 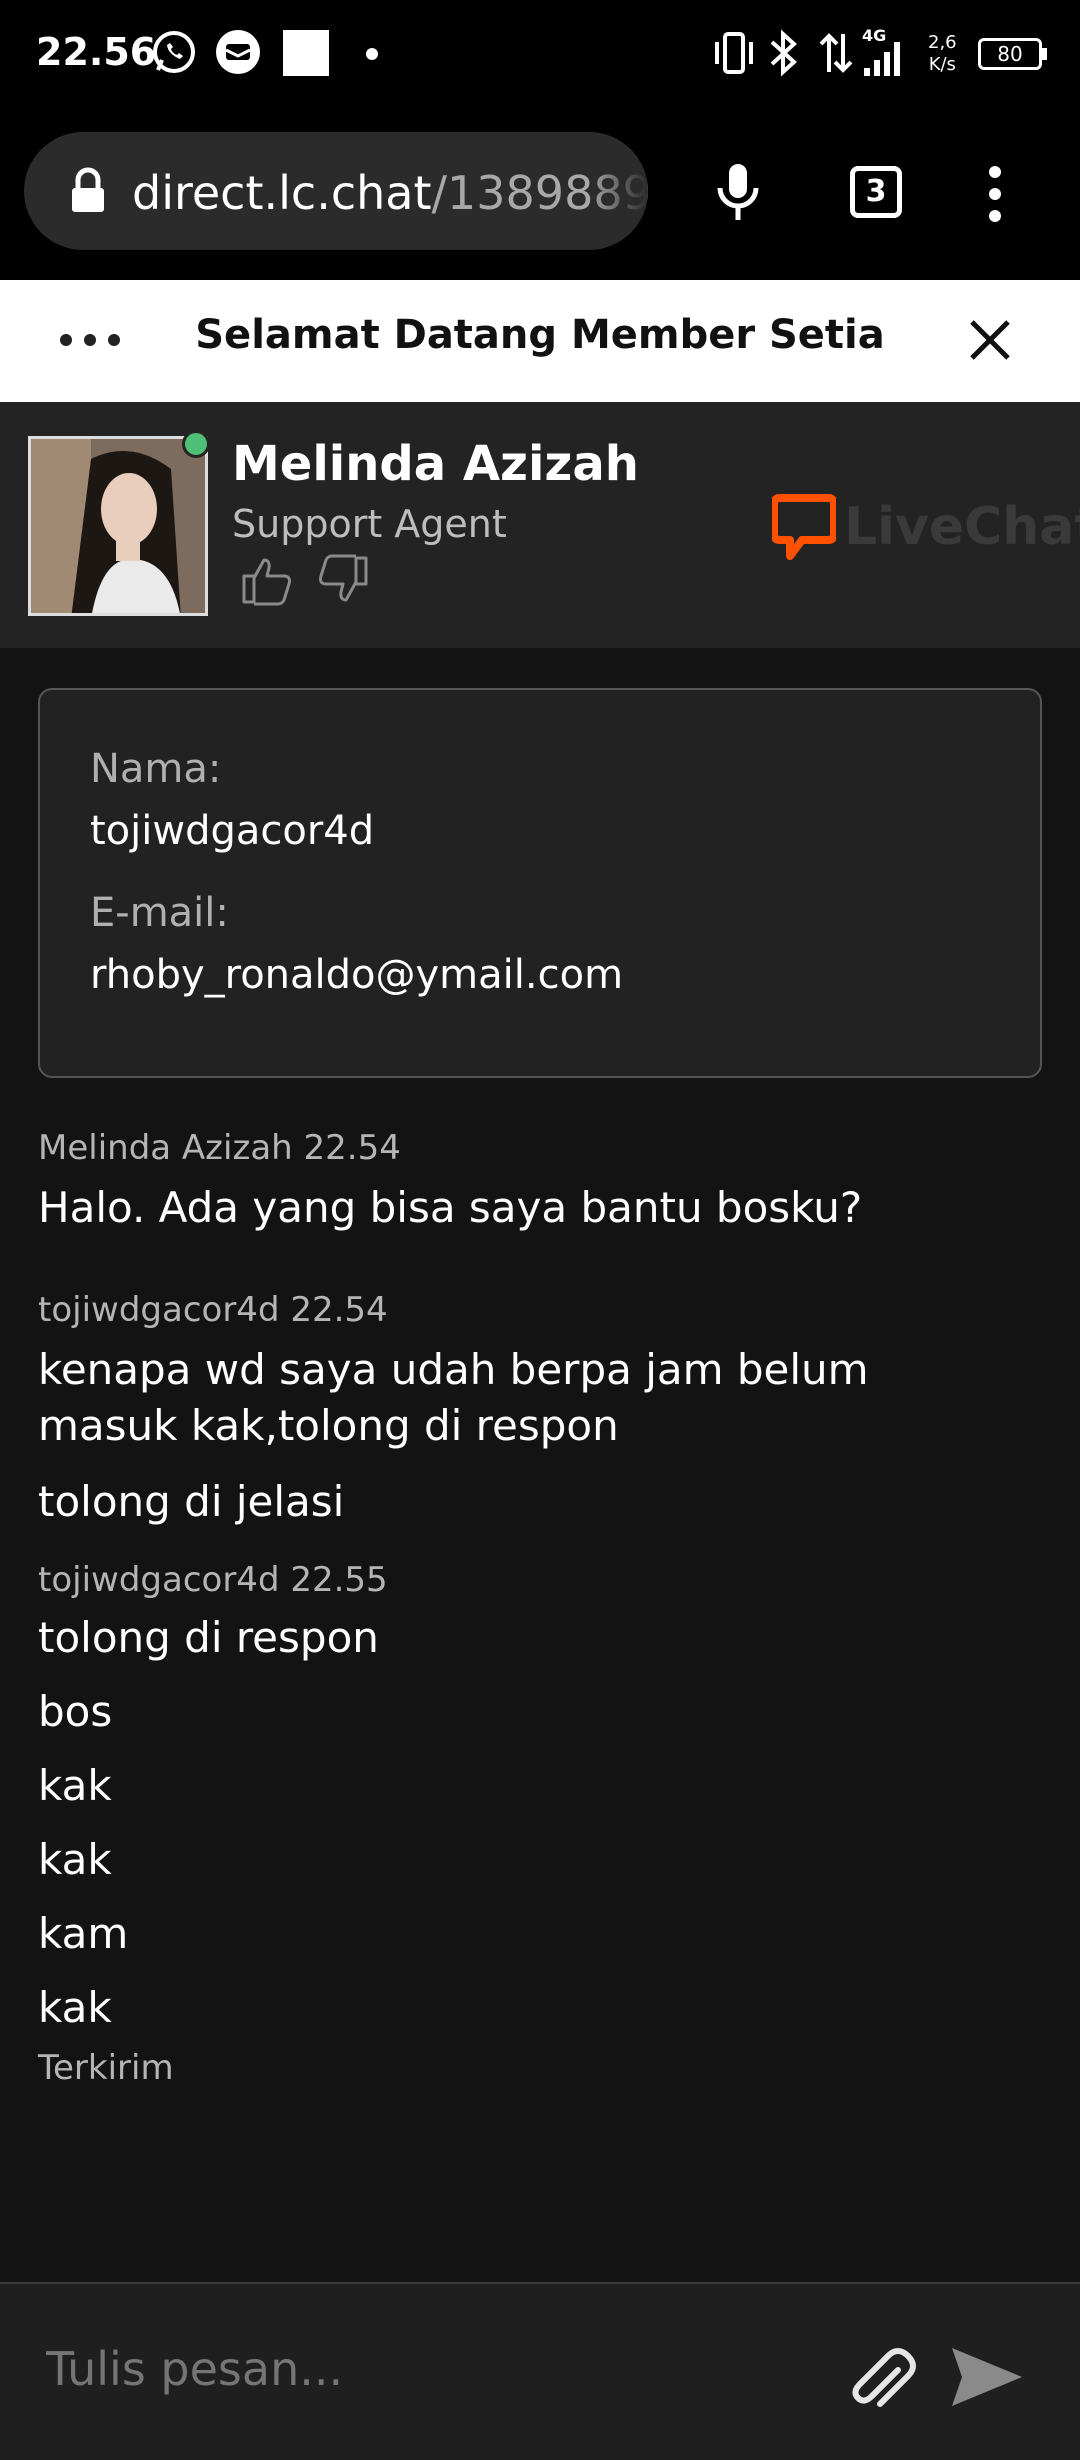 What do you see at coordinates (942, 42) in the screenshot?
I see `network-speed-value: 2,6` at bounding box center [942, 42].